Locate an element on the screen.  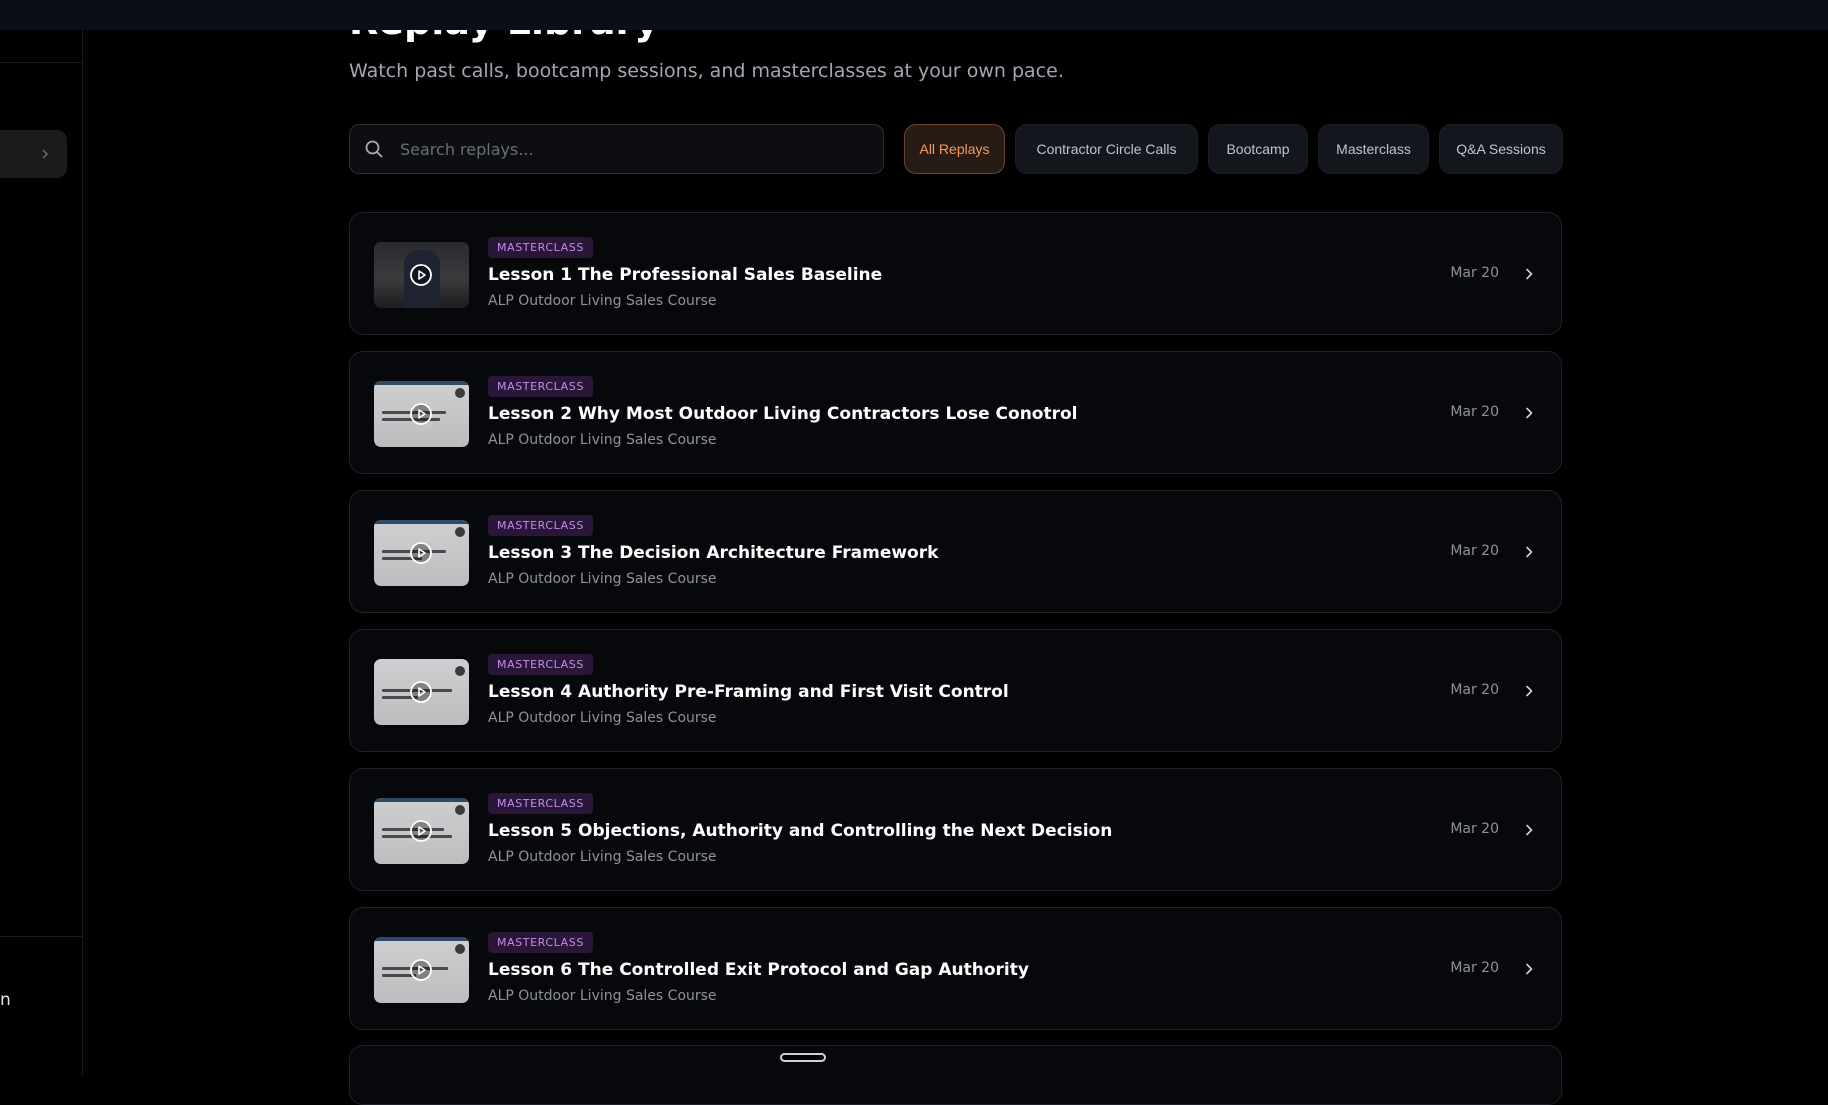
filter-bootcamp: Bootcamp is located at coordinates (1258, 149).